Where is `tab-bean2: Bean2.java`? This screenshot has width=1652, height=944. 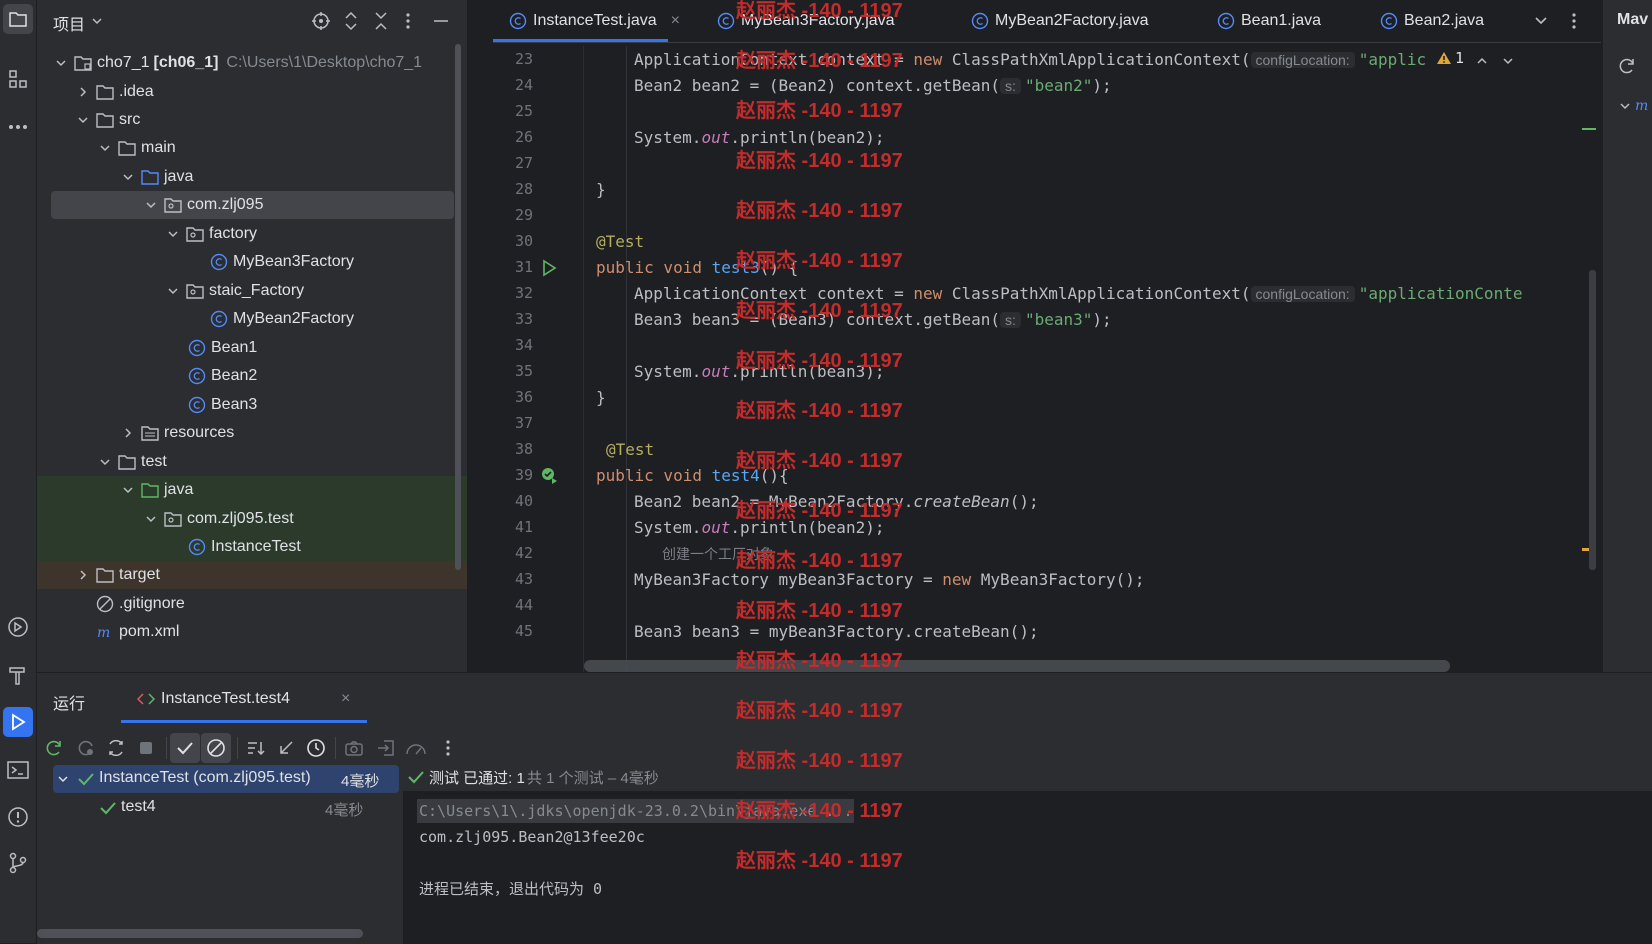
tab-bean2: Bean2.java is located at coordinates (1432, 21).